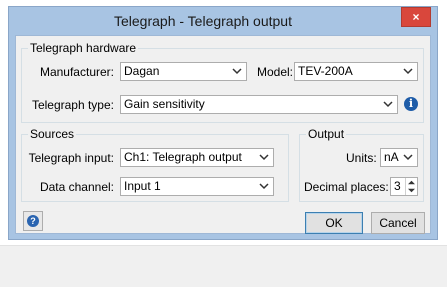  What do you see at coordinates (197, 186) in the screenshot?
I see `data-channel-select: Input 1` at bounding box center [197, 186].